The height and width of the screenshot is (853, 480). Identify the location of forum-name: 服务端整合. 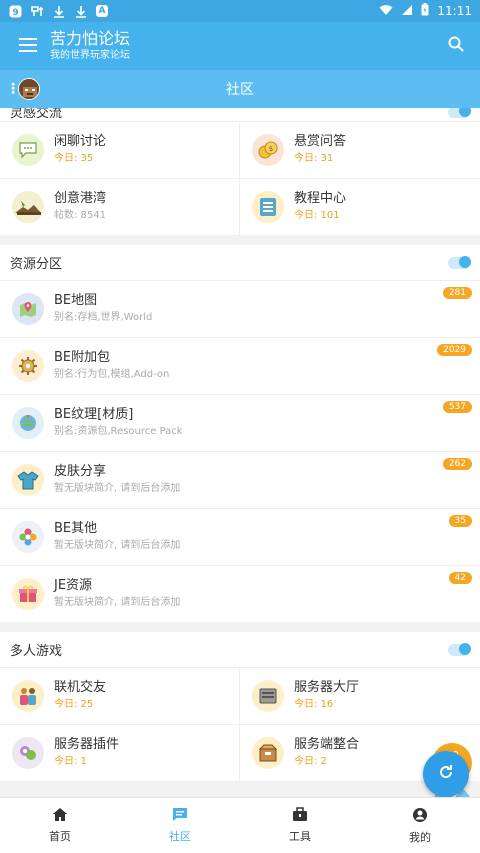
(327, 744).